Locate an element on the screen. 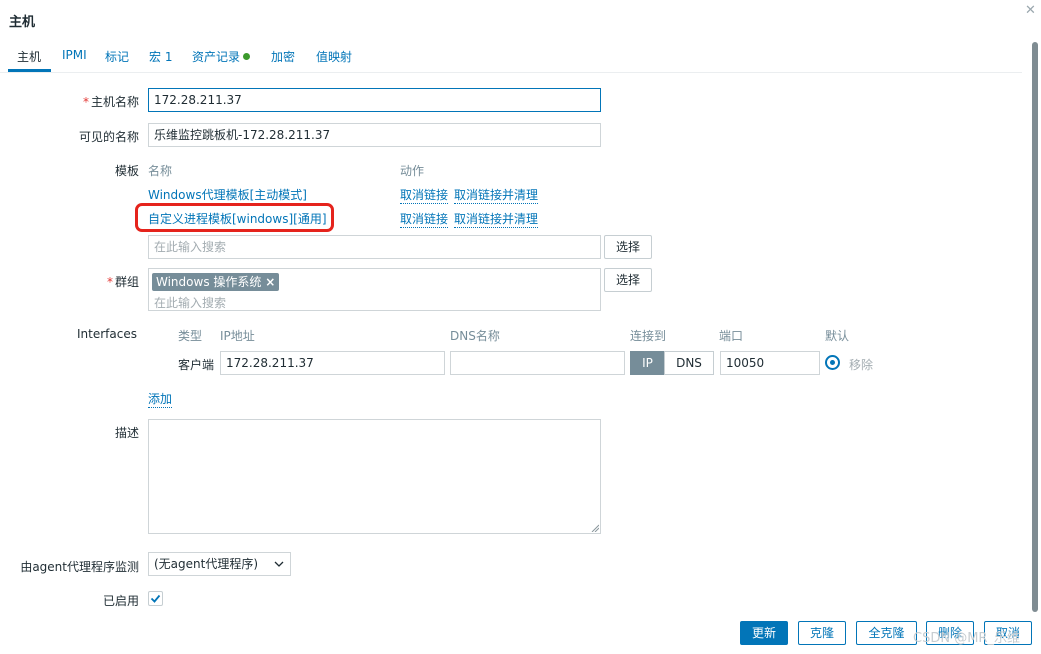  clone-button: 克隆 is located at coordinates (822, 633).